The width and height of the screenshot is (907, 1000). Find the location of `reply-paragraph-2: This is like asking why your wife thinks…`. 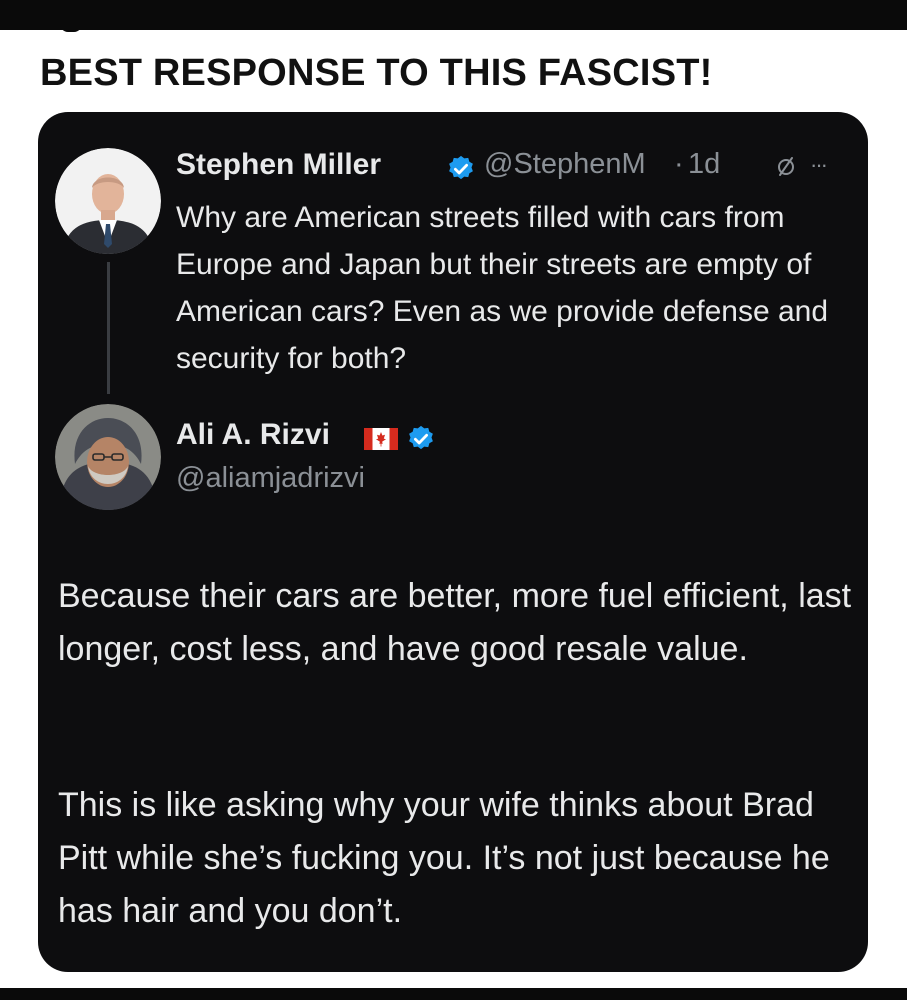

reply-paragraph-2: This is like asking why your wife thinks… is located at coordinates (444, 858).